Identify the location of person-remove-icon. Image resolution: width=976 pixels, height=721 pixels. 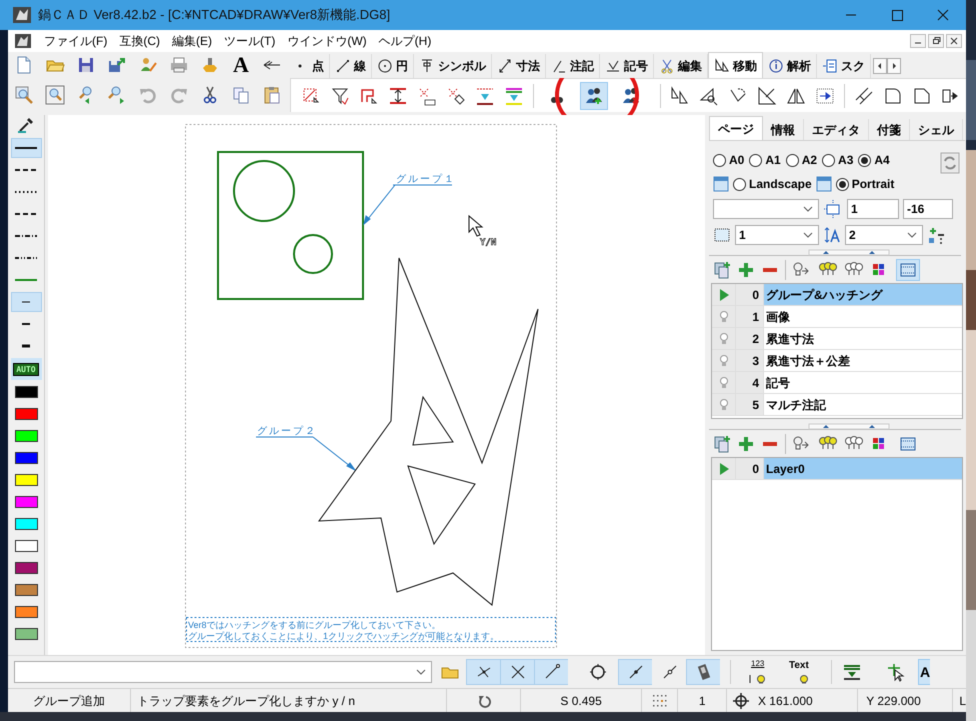
(631, 96).